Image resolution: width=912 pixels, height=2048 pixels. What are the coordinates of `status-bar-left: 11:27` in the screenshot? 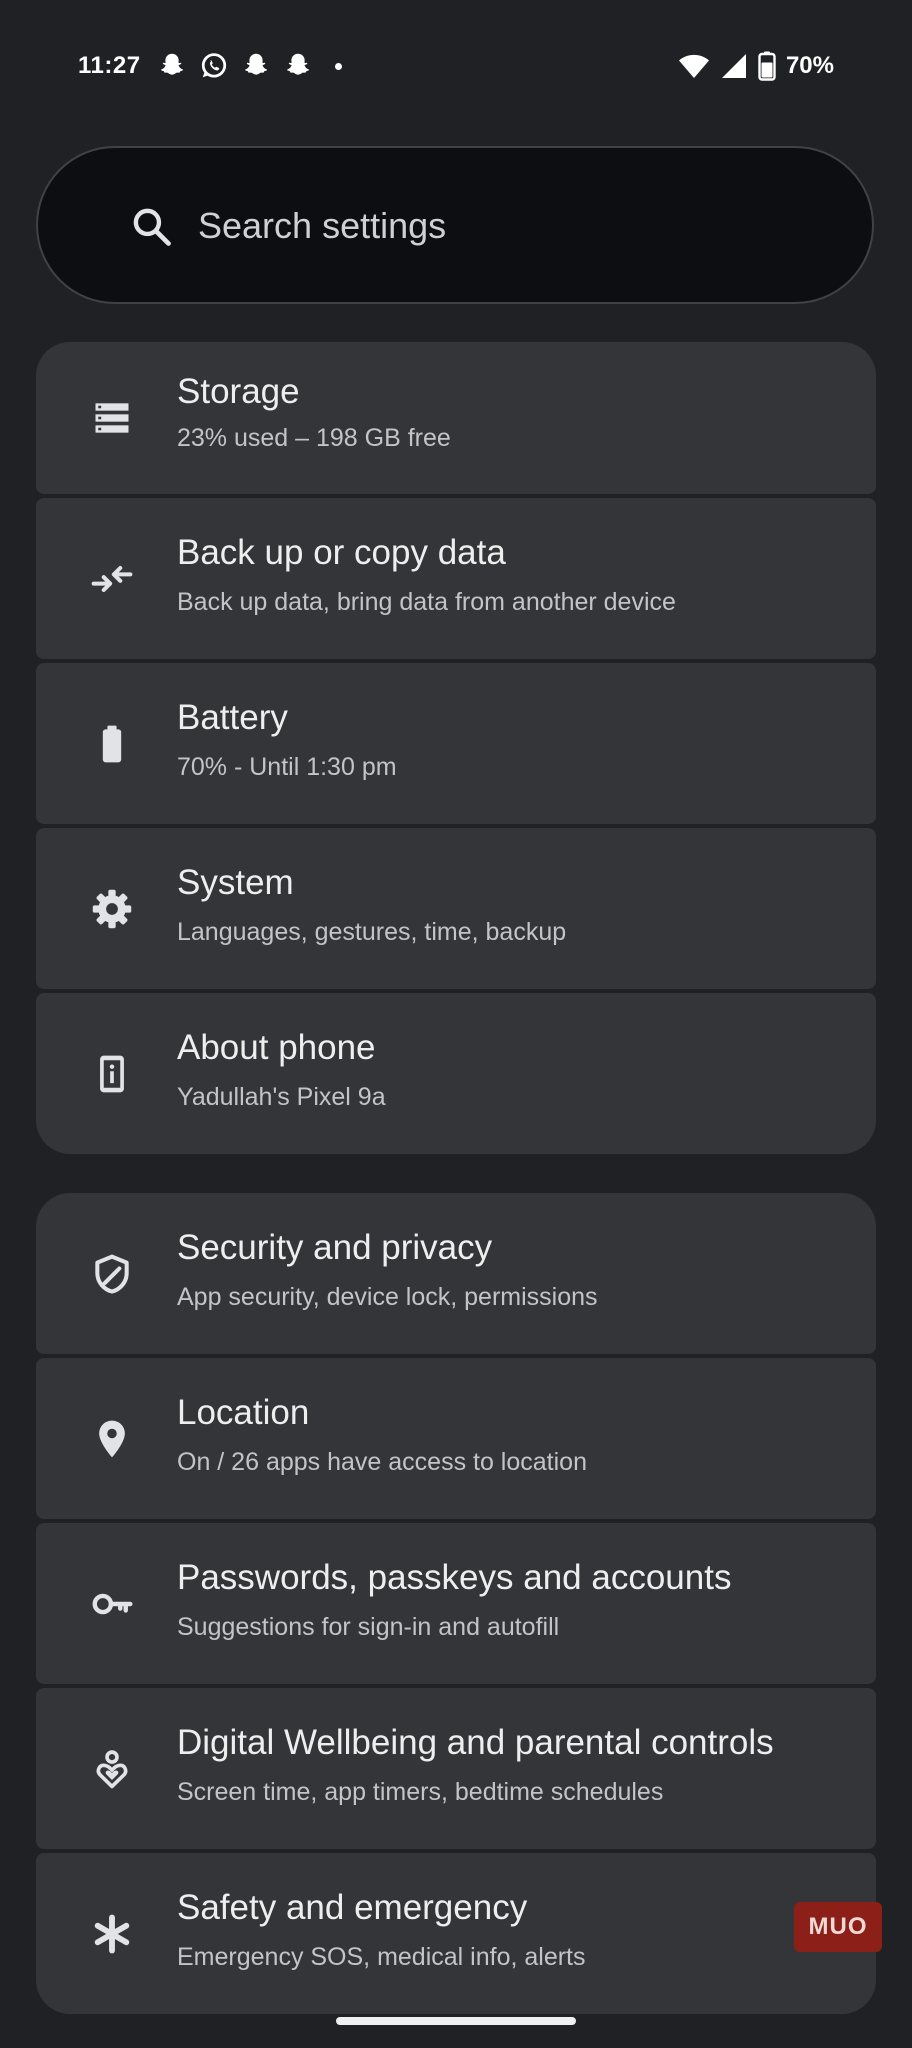 It's located at (210, 66).